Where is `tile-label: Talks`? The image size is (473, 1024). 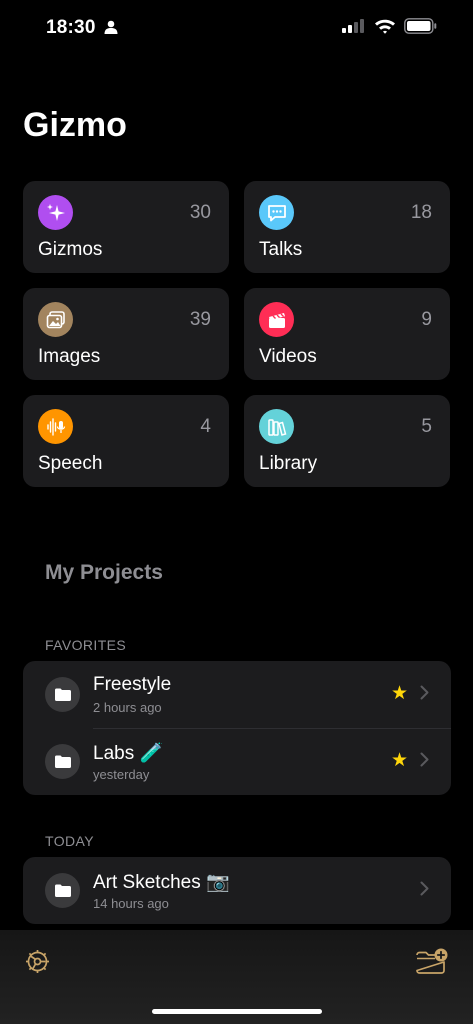
tile-label: Talks is located at coordinates (281, 249).